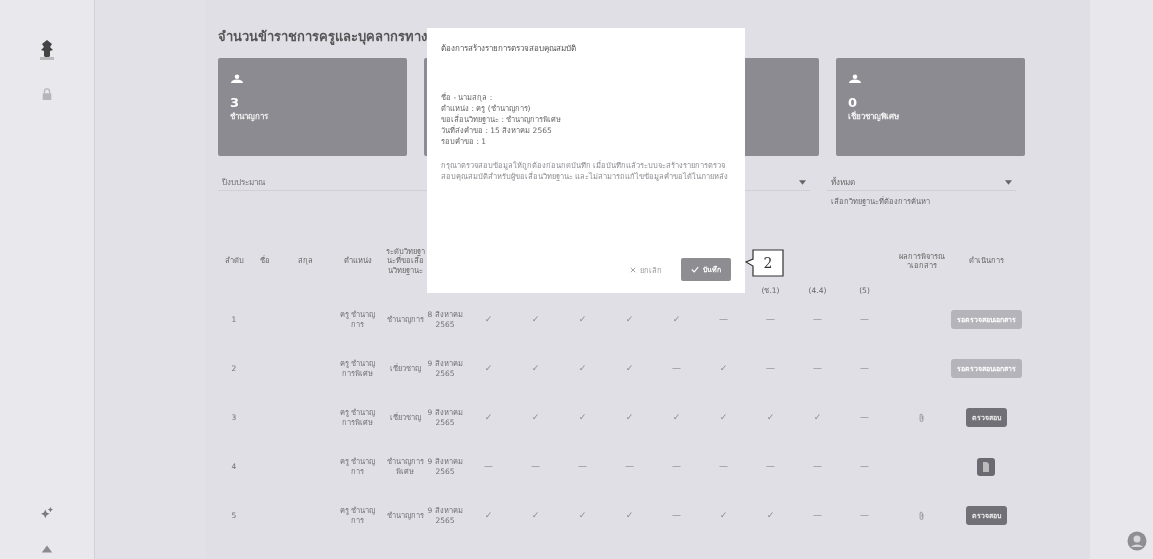 The image size is (1153, 559). I want to click on stat-count: 3, so click(235, 102).